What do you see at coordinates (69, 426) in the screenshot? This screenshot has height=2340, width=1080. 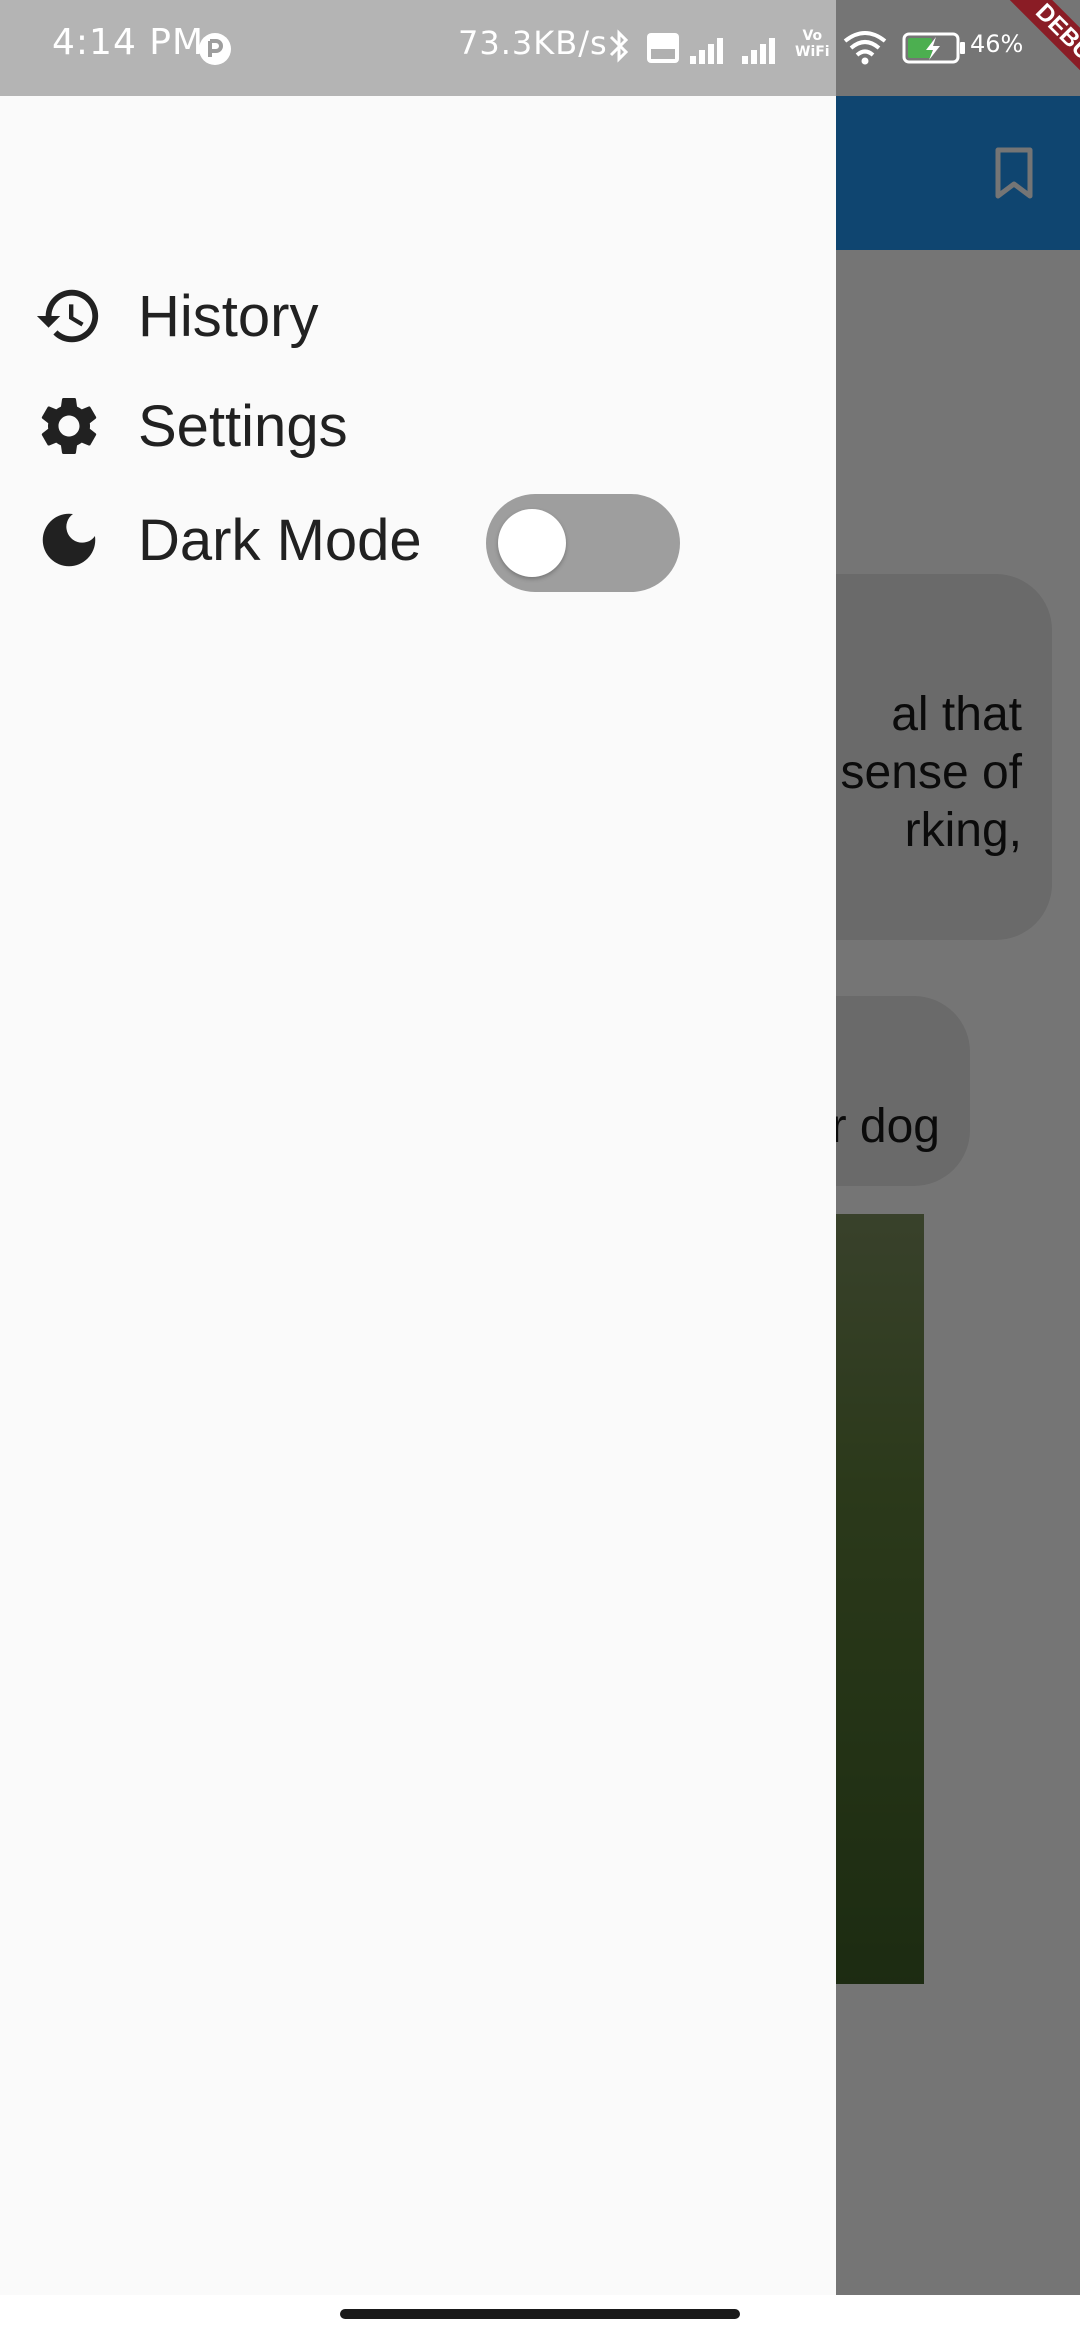 I see `gear-icon` at bounding box center [69, 426].